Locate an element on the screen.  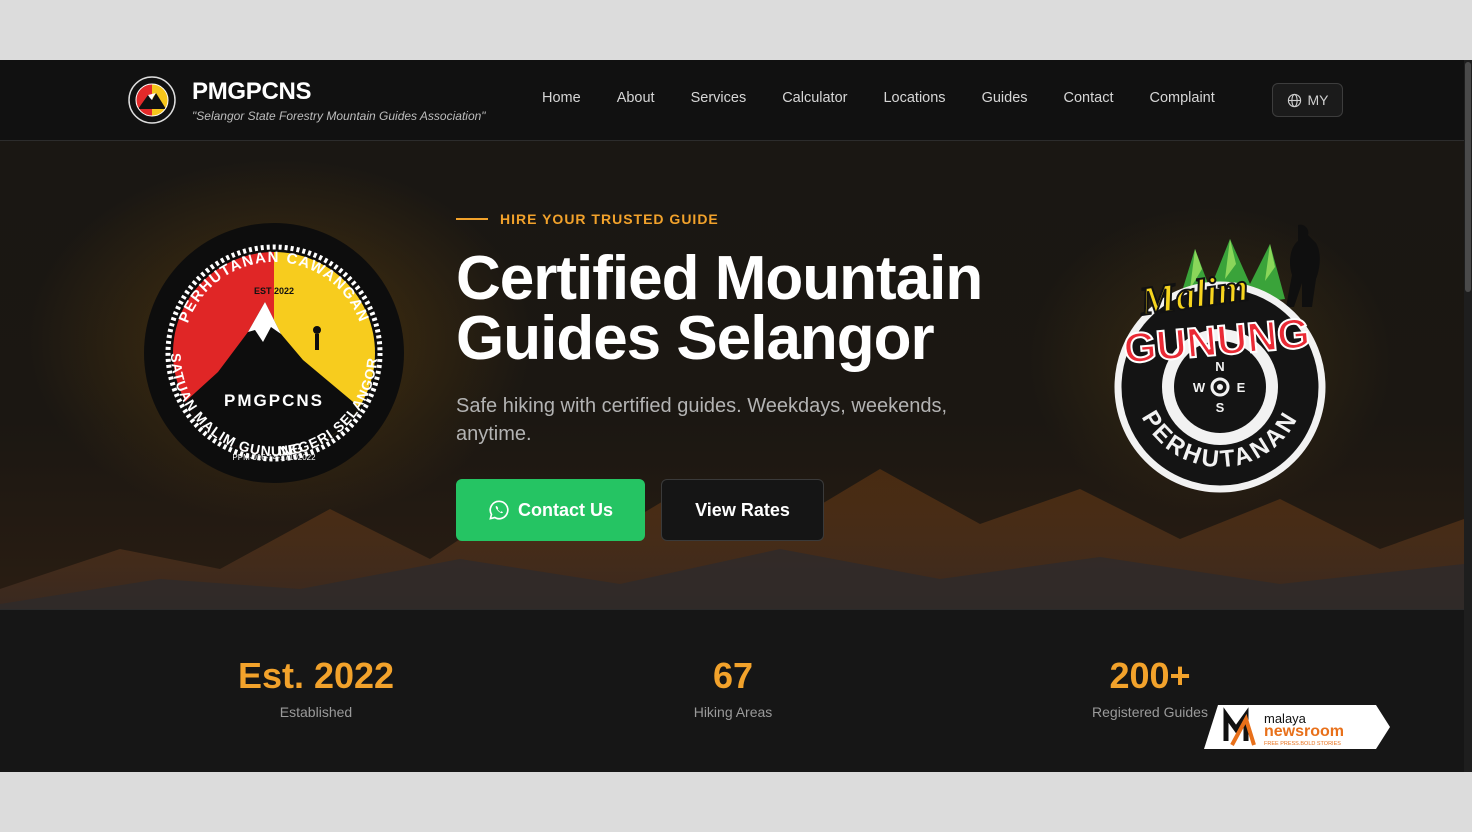
view-rates-label: View Rates is located at coordinates (742, 509).